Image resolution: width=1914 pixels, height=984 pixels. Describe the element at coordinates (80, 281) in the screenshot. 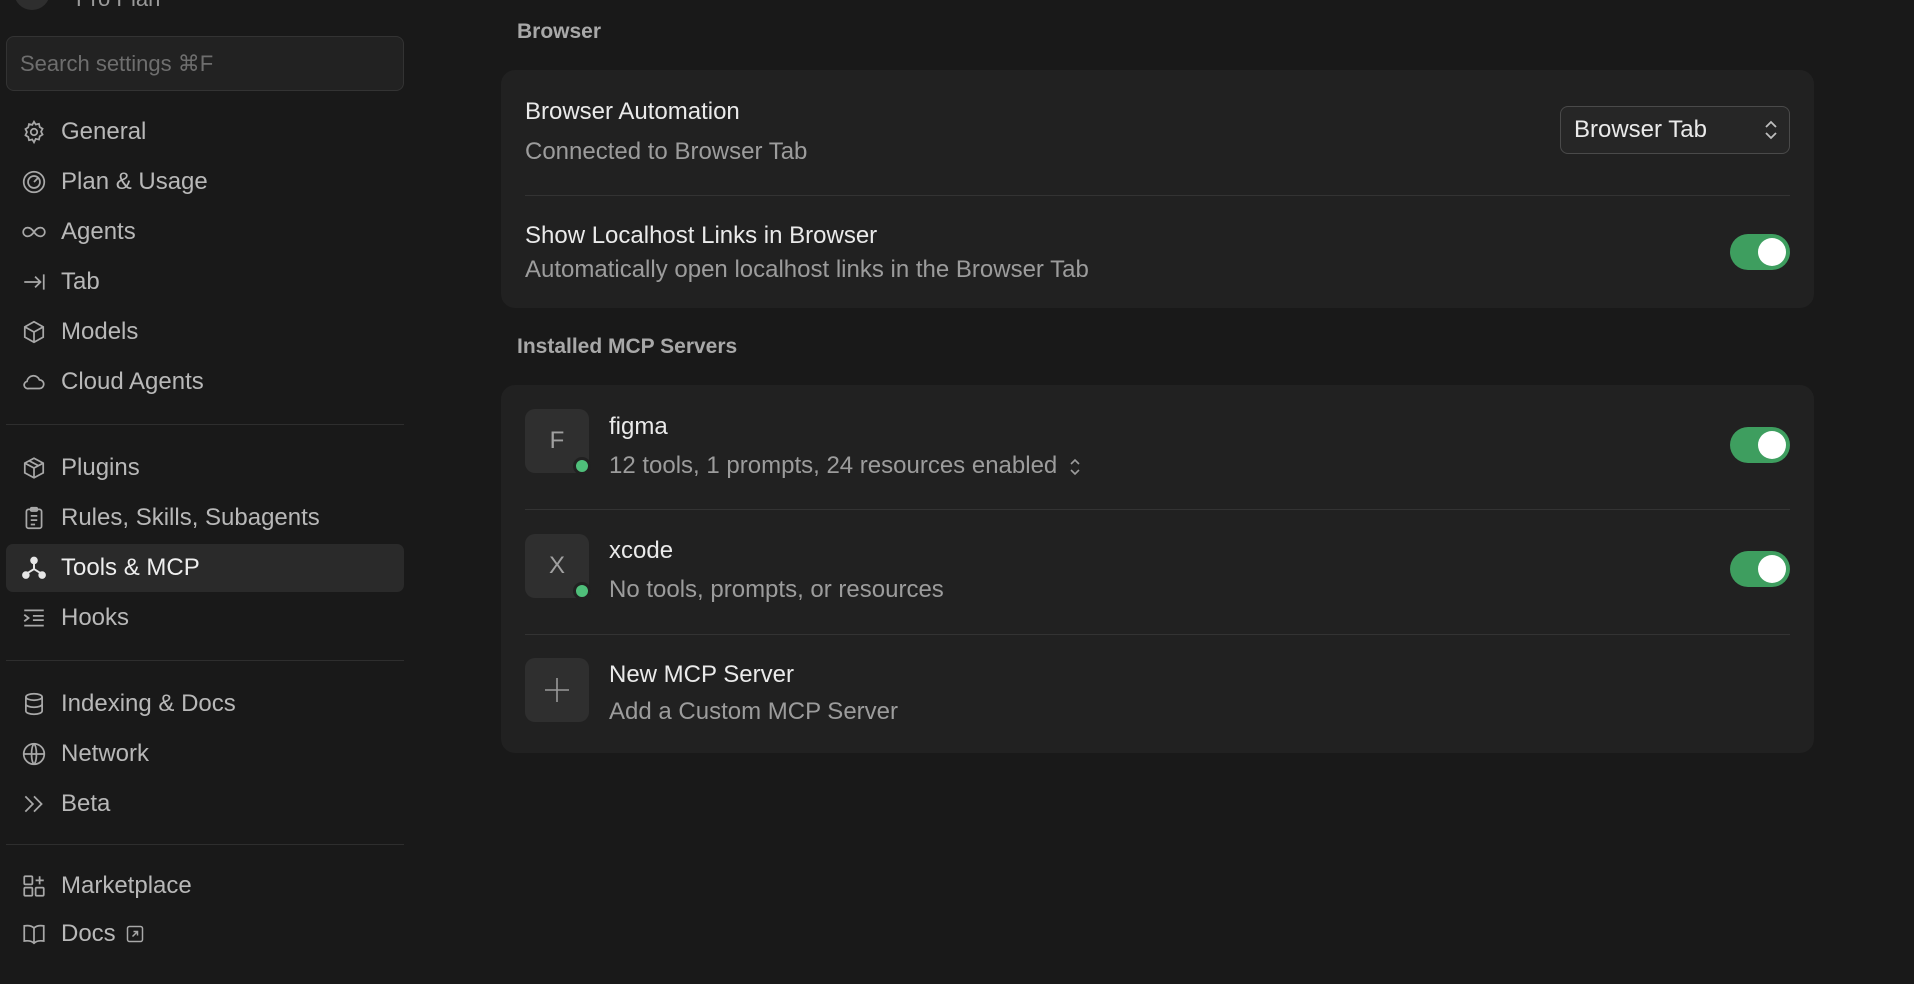

I see `sidebar-item-label: Tab` at that location.